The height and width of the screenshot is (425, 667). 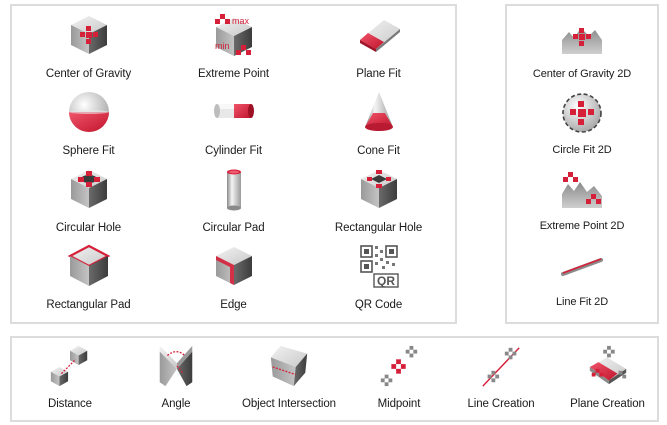 What do you see at coordinates (88, 265) in the screenshot?
I see `rectangular-pad-icon` at bounding box center [88, 265].